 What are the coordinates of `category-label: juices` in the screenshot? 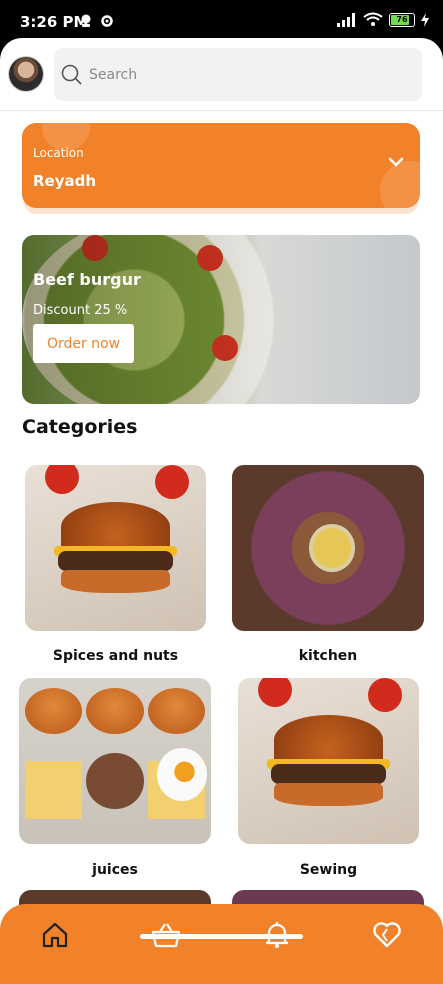 It's located at (115, 870).